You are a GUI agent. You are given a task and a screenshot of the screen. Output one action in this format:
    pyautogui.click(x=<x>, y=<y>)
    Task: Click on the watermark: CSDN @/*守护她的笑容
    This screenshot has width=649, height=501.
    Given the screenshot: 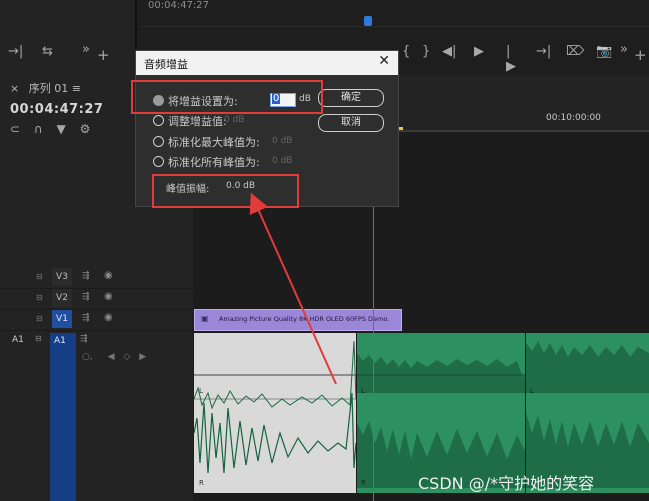 What is the action you would take?
    pyautogui.click(x=506, y=483)
    